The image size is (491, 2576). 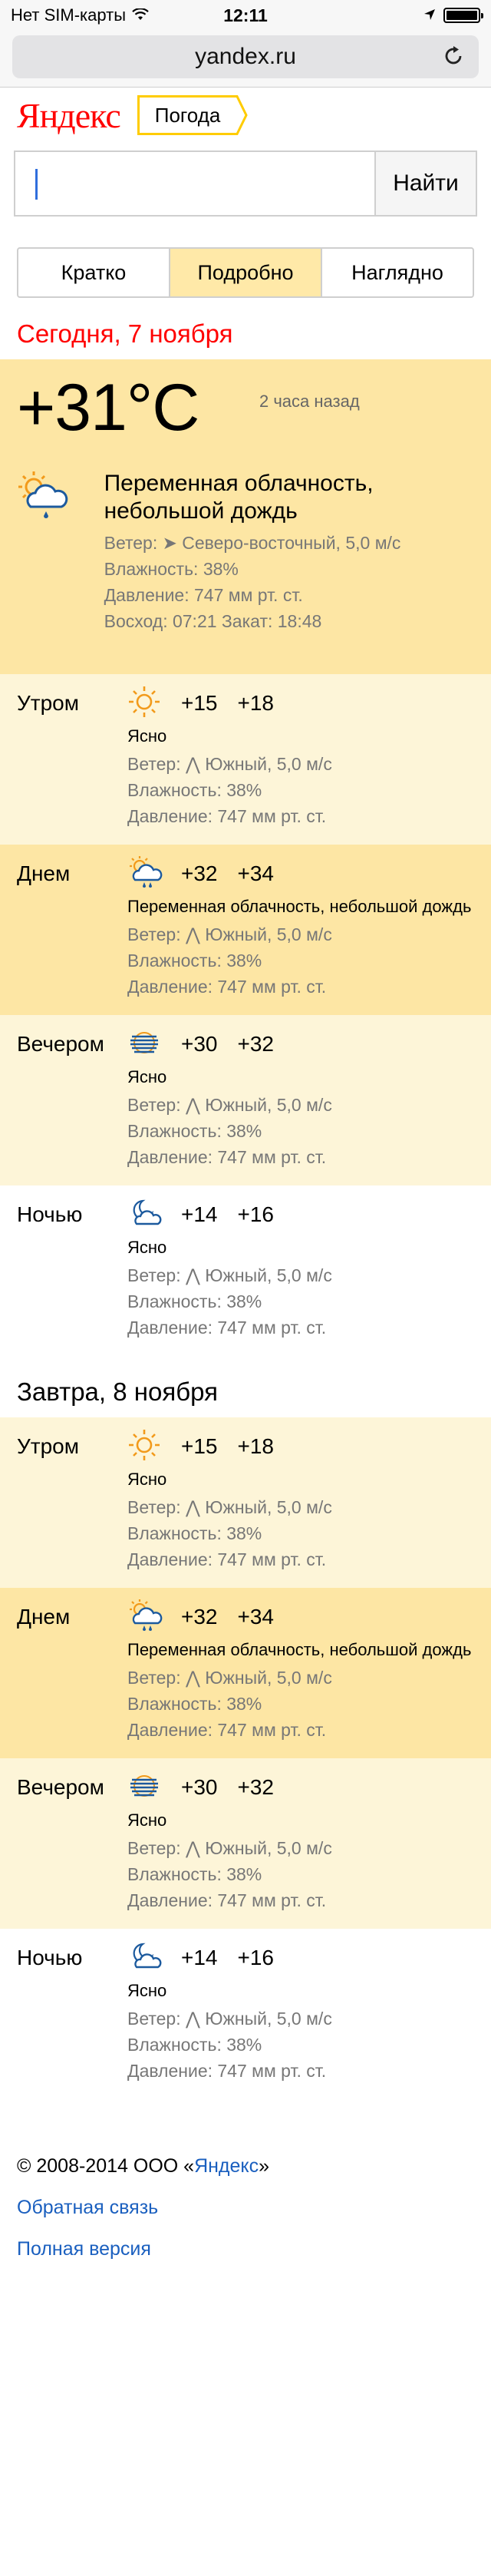 What do you see at coordinates (239, 497) in the screenshot?
I see `current-description: Переменная облачность, небольшой дождь` at bounding box center [239, 497].